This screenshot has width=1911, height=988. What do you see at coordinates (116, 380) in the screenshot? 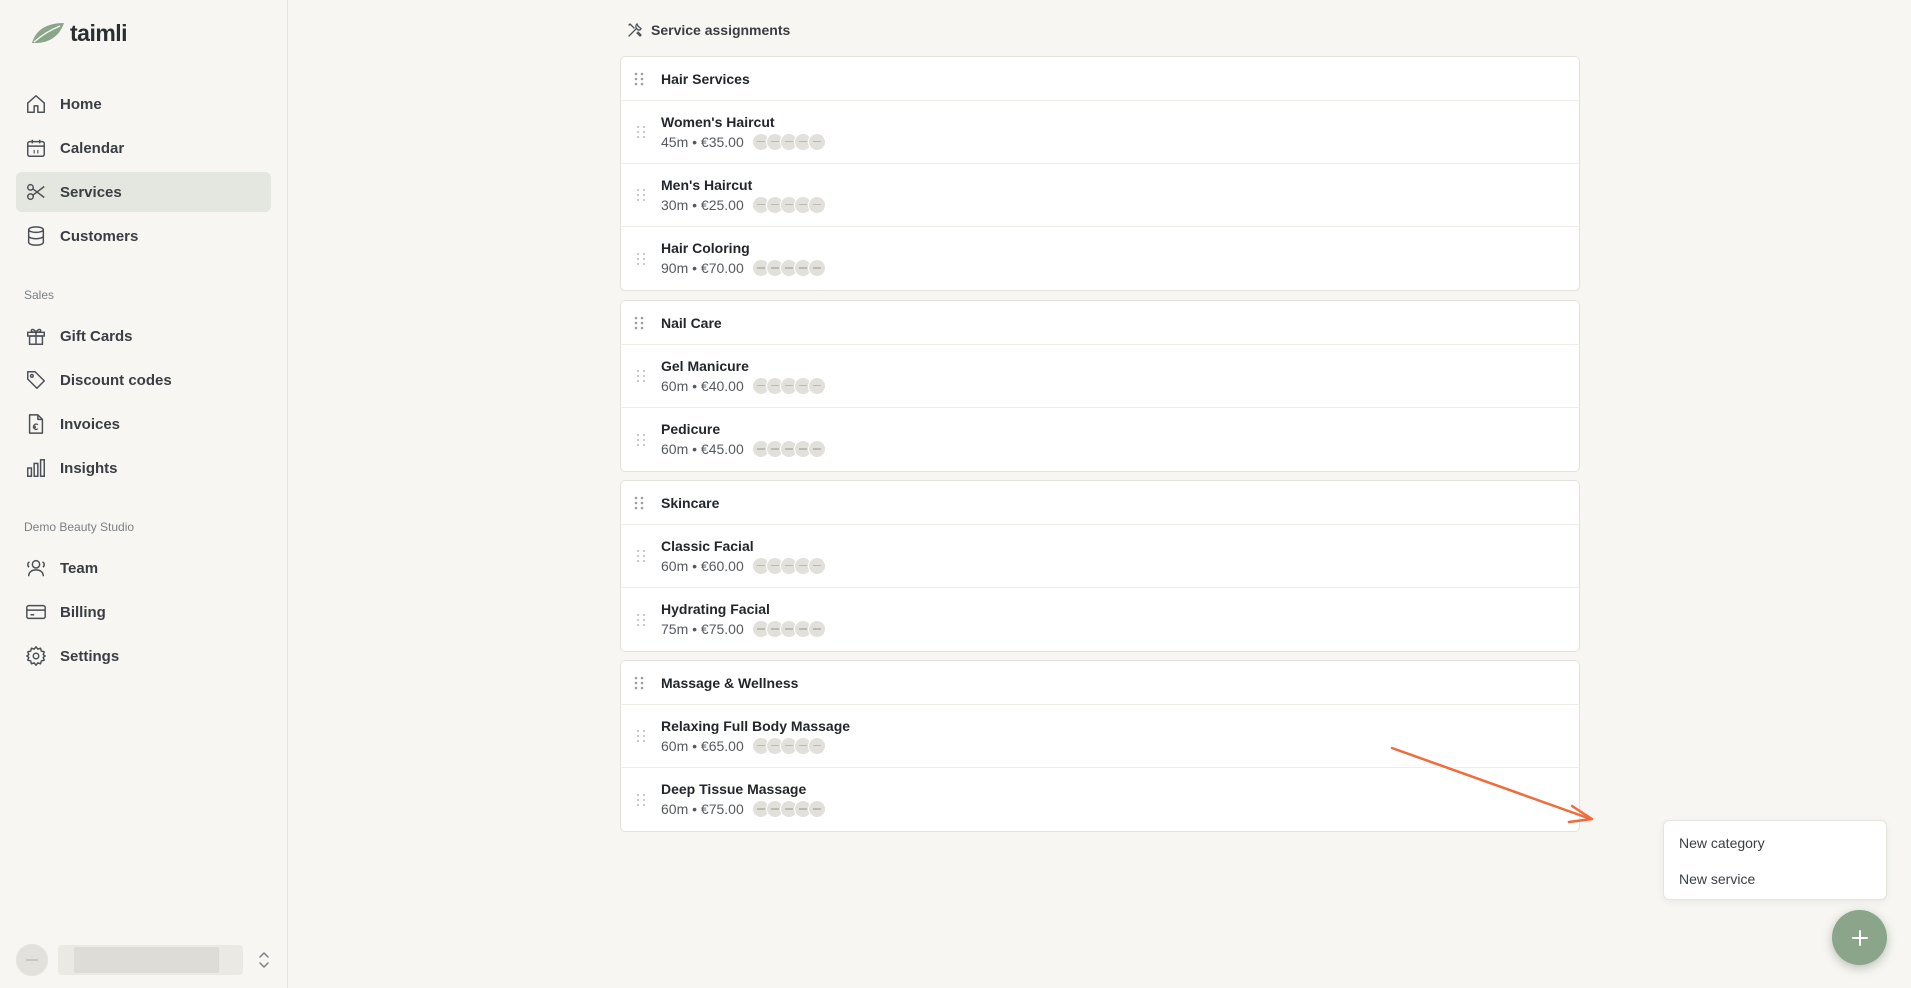
I see `sidebar-item-label: Discount codes` at bounding box center [116, 380].